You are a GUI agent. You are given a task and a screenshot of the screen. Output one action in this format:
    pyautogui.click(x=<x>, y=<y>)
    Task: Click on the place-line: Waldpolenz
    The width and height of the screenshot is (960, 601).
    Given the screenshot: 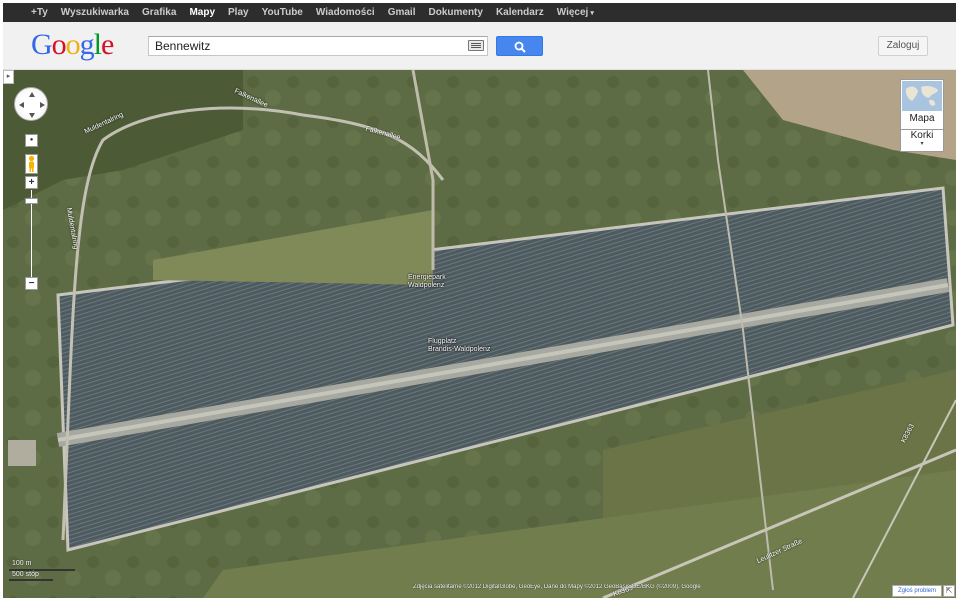 What is the action you would take?
    pyautogui.click(x=426, y=285)
    